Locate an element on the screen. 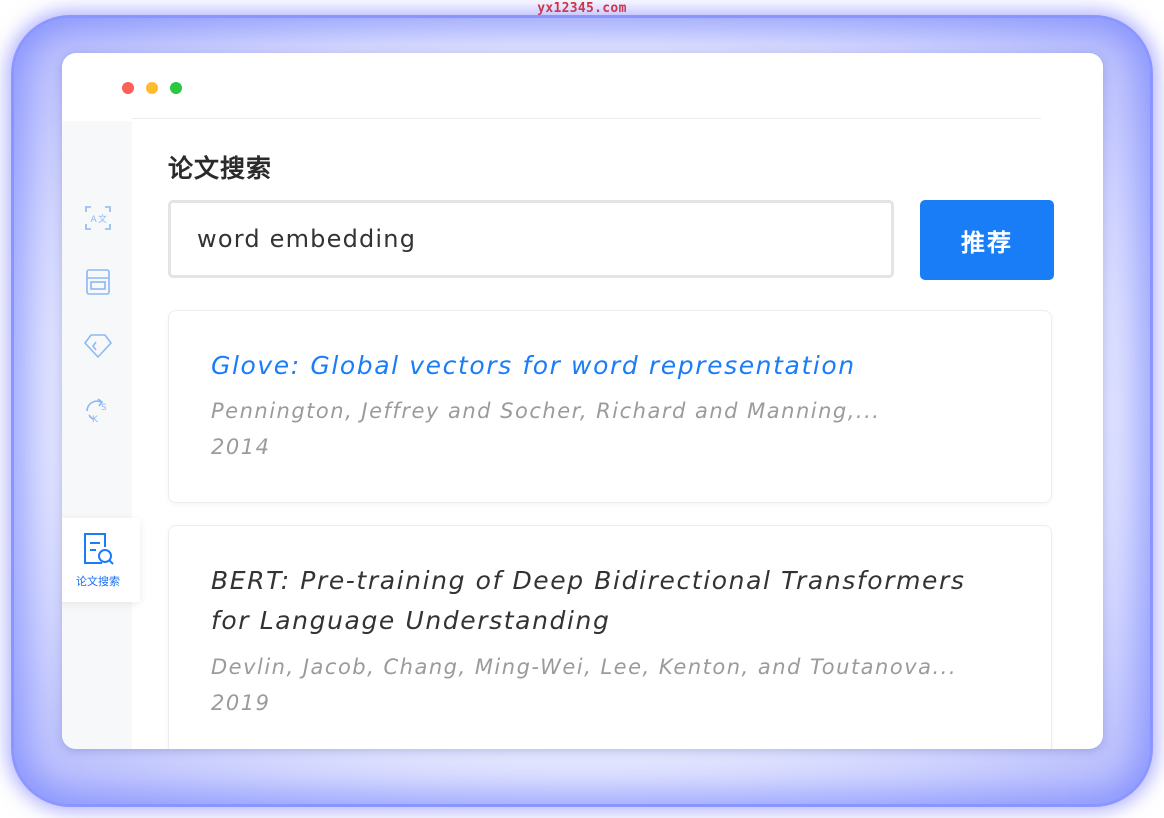  code-tag-icon is located at coordinates (98, 346).